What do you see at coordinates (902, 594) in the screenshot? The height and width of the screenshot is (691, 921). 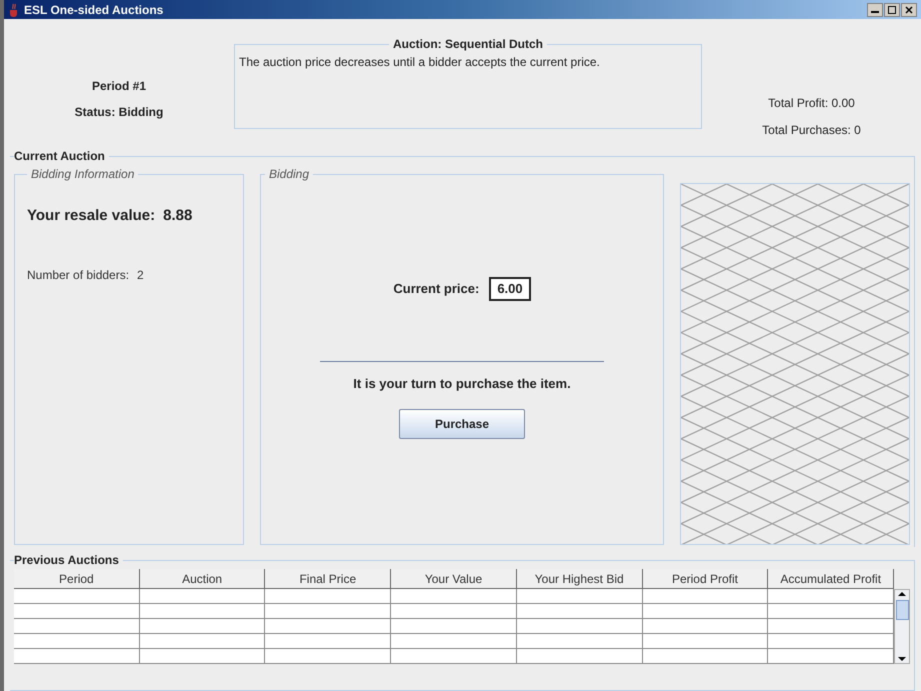 I see `scroll-up-icon` at bounding box center [902, 594].